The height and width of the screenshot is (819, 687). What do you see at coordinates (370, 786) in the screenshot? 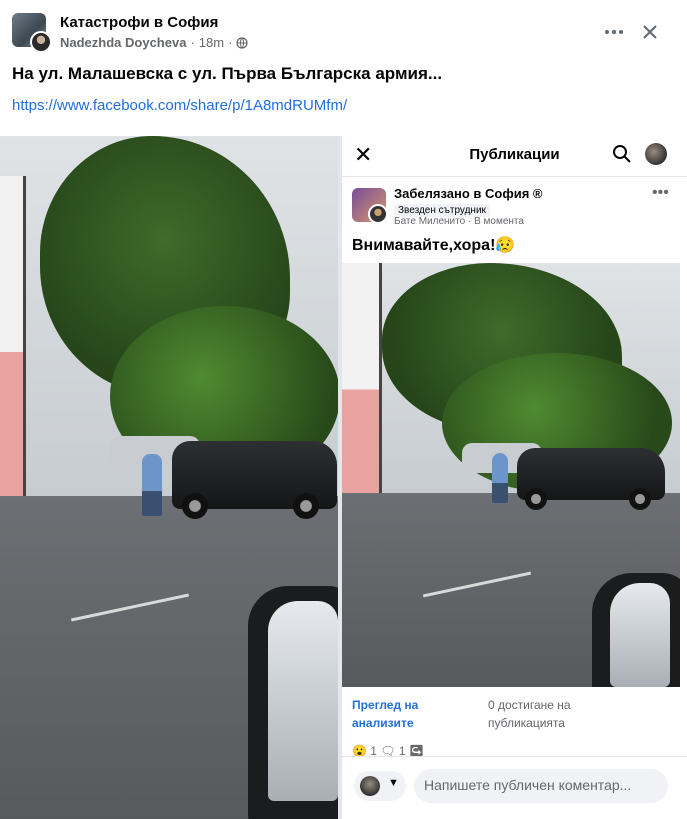
I see `avatar` at bounding box center [370, 786].